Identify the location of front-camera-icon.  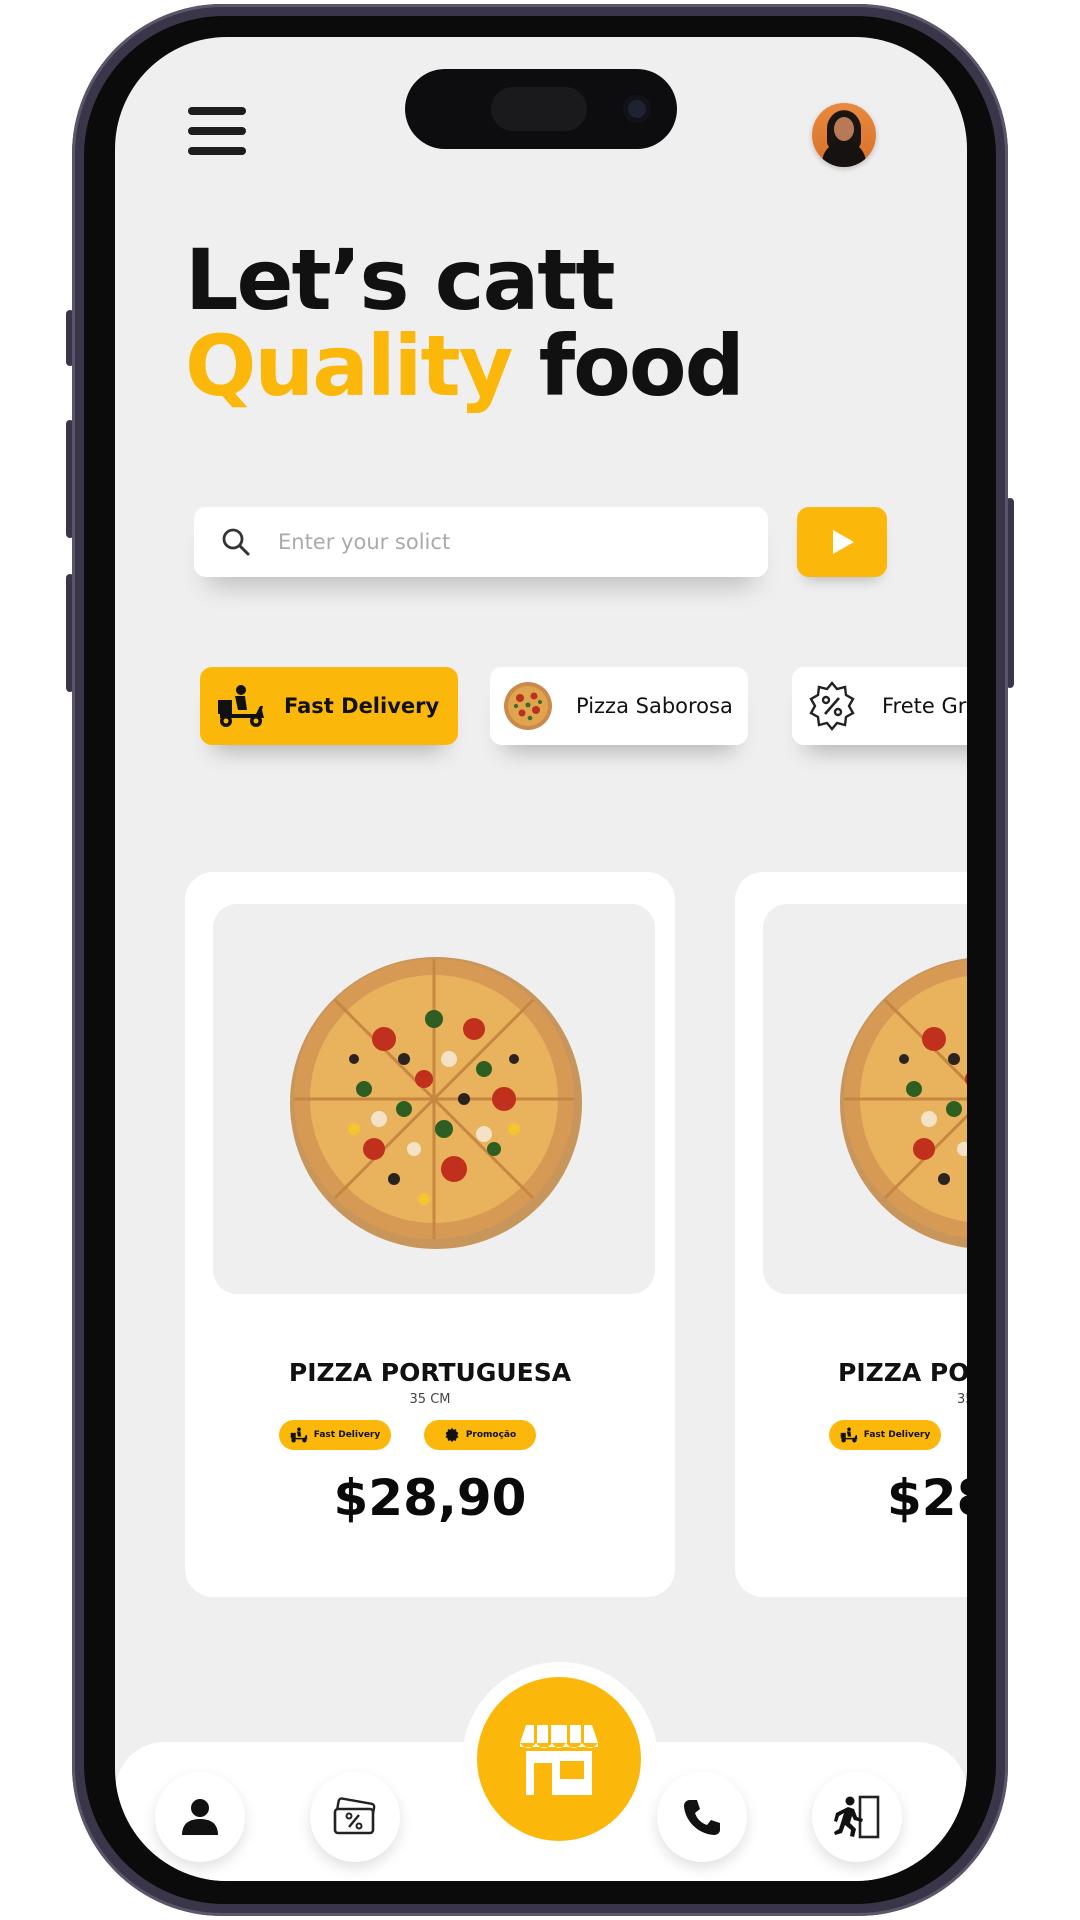
(637, 109).